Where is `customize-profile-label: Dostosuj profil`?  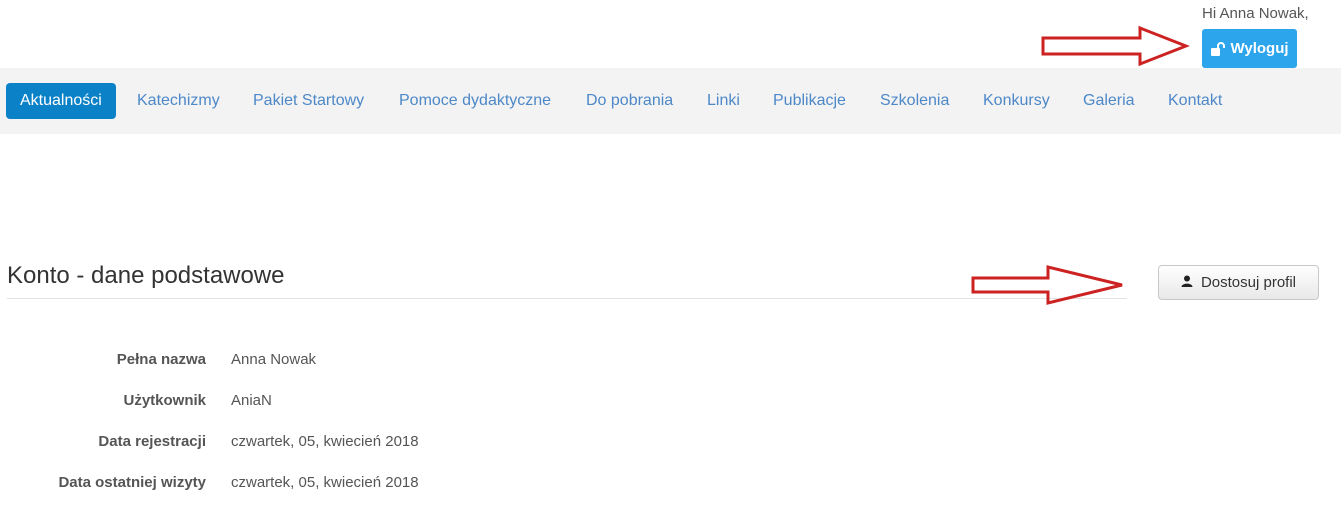
customize-profile-label: Dostosuj profil is located at coordinates (1248, 282).